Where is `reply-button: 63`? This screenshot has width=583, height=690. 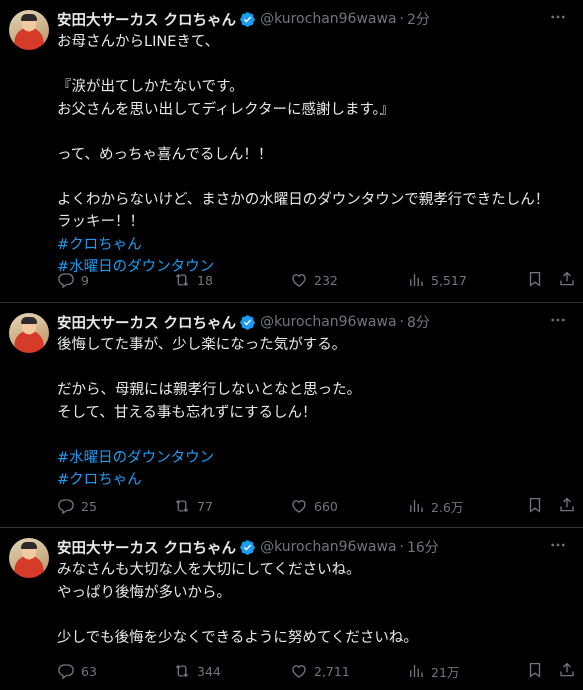 reply-button: 63 is located at coordinates (77, 671).